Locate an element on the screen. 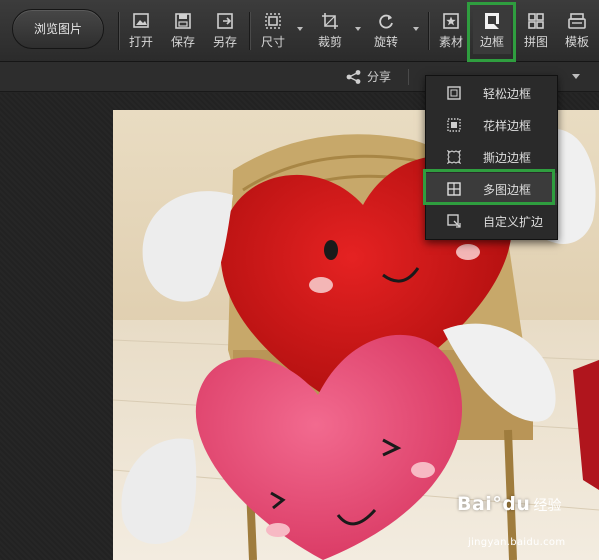  simple-border-icon is located at coordinates (454, 93).